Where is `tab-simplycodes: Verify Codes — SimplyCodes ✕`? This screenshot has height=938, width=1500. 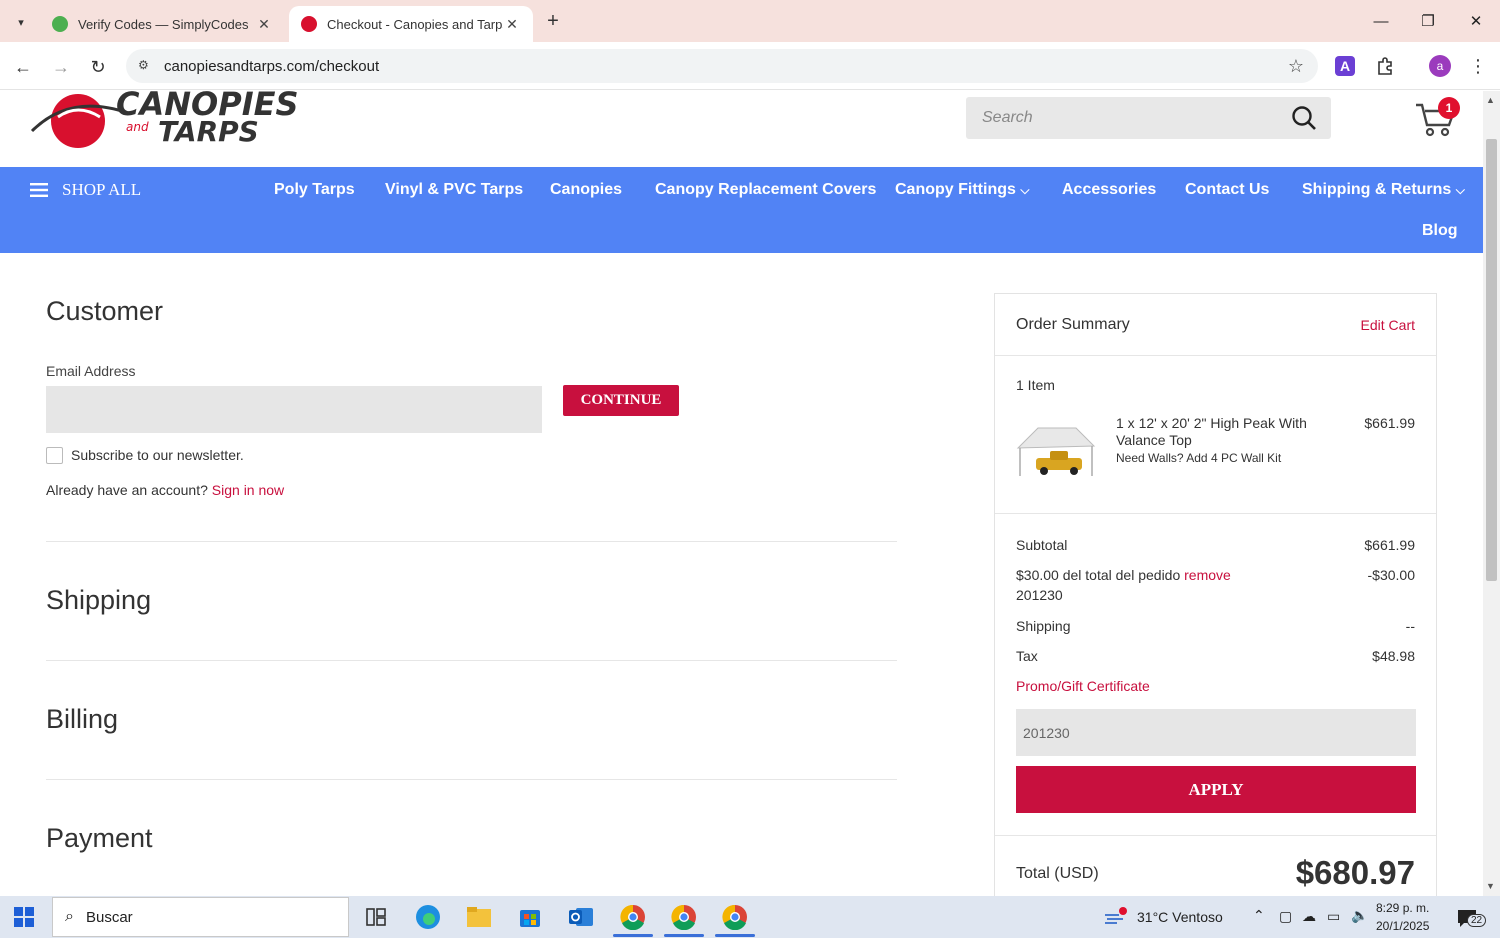 tab-simplycodes: Verify Codes — SimplyCodes ✕ is located at coordinates (162, 24).